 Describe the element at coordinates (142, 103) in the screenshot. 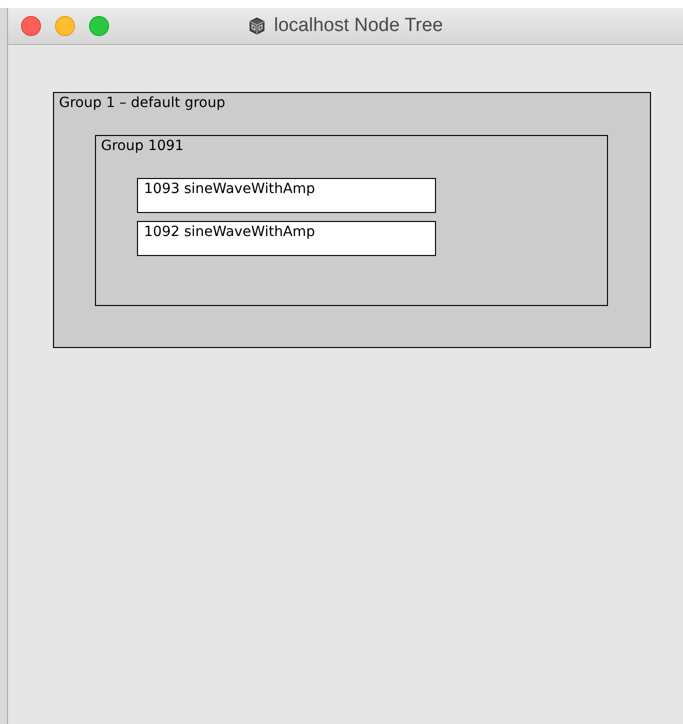

I see `group-label: Group 1 – default group` at that location.